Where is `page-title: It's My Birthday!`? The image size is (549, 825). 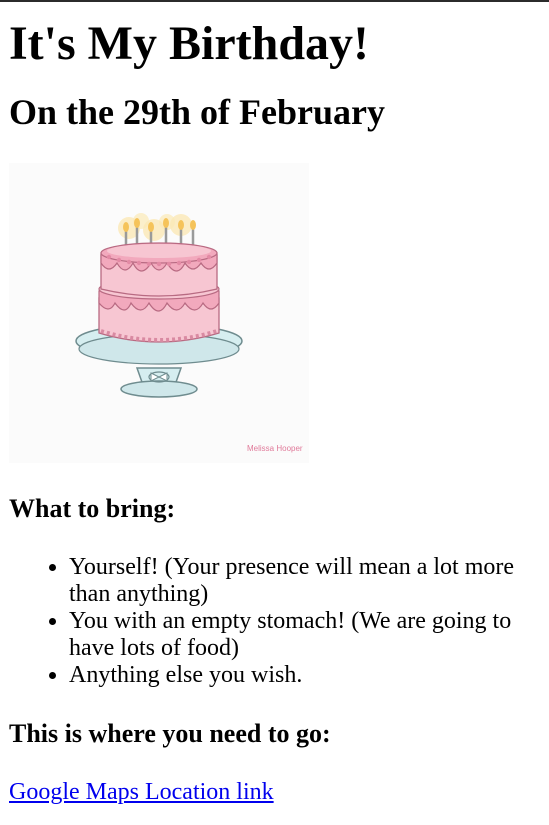 page-title: It's My Birthday! is located at coordinates (189, 43).